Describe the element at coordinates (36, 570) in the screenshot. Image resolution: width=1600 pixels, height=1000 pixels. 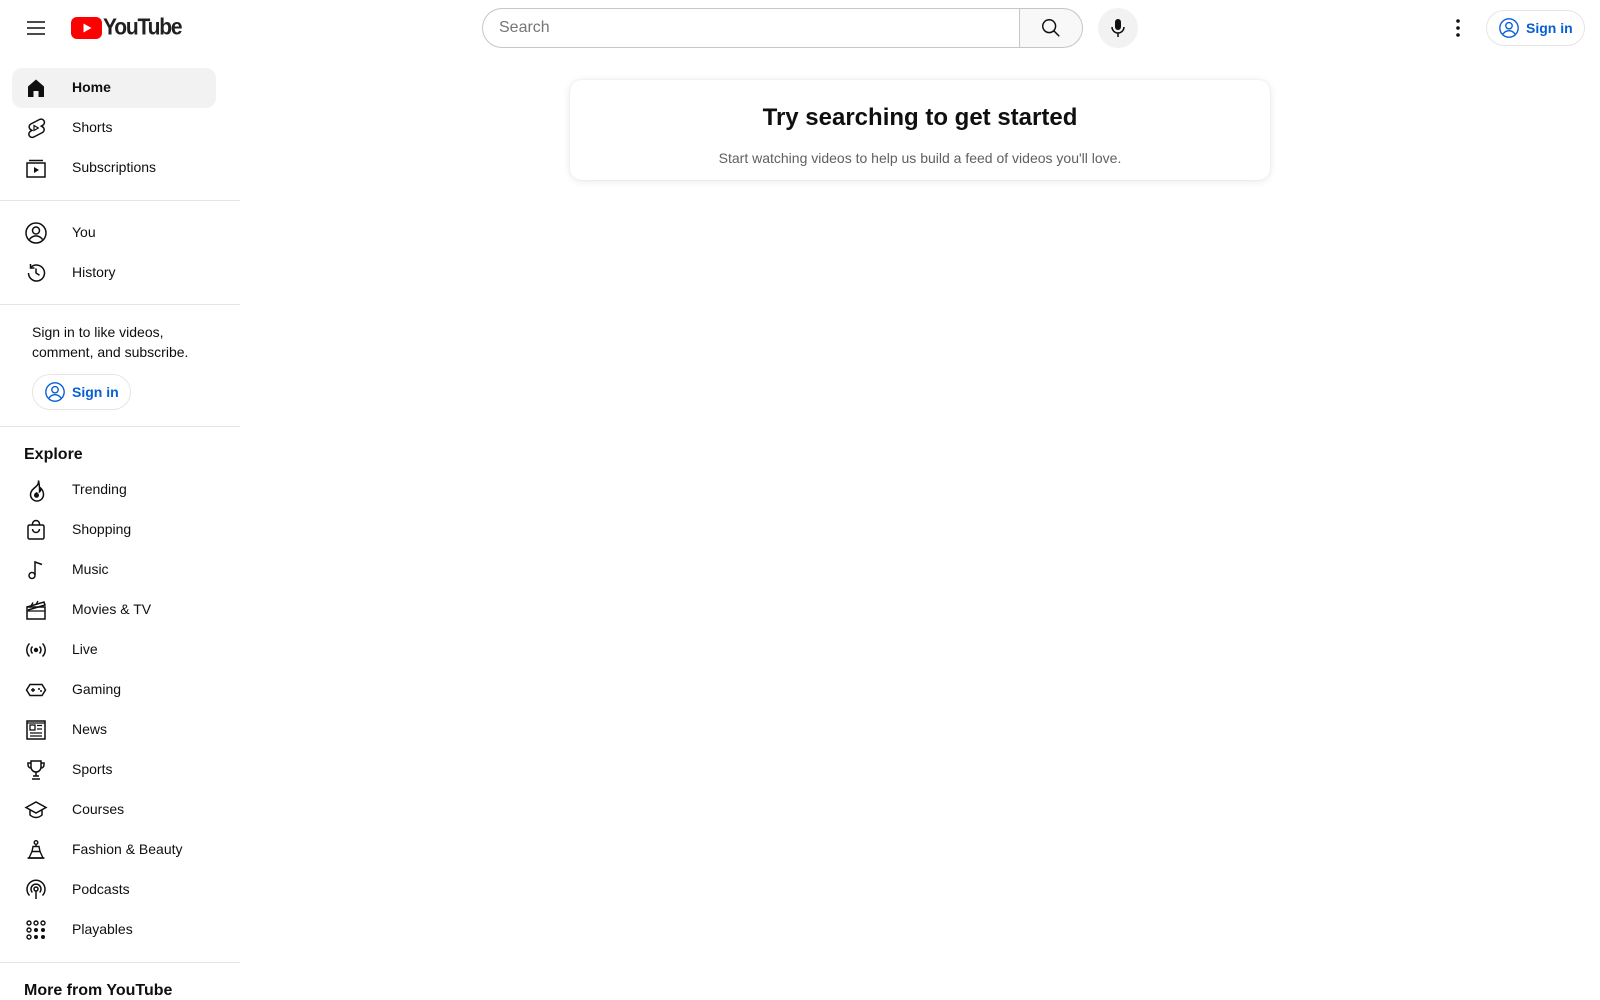
I see `music-icon` at that location.